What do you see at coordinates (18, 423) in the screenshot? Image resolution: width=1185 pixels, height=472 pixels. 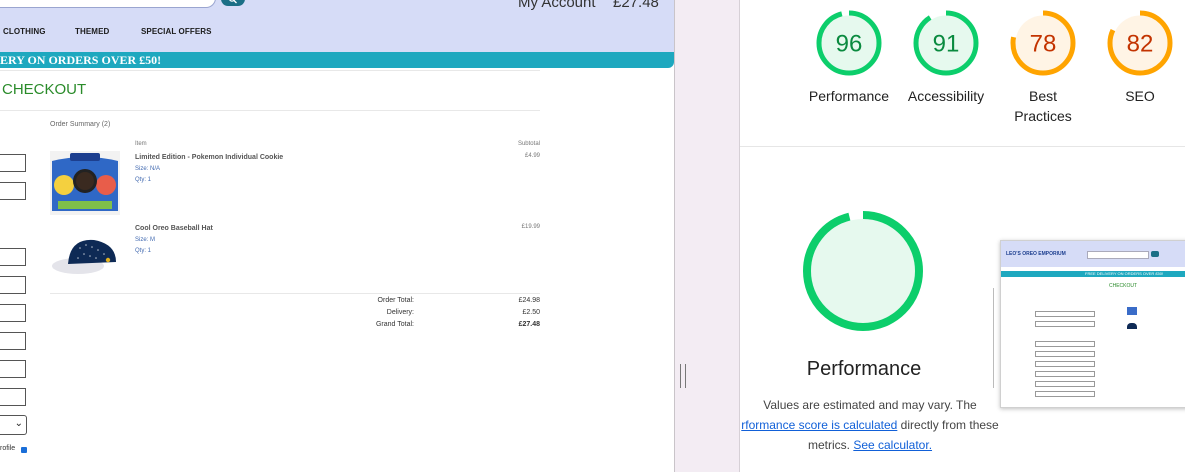 I see `chevron-down-icon: ⌄` at bounding box center [18, 423].